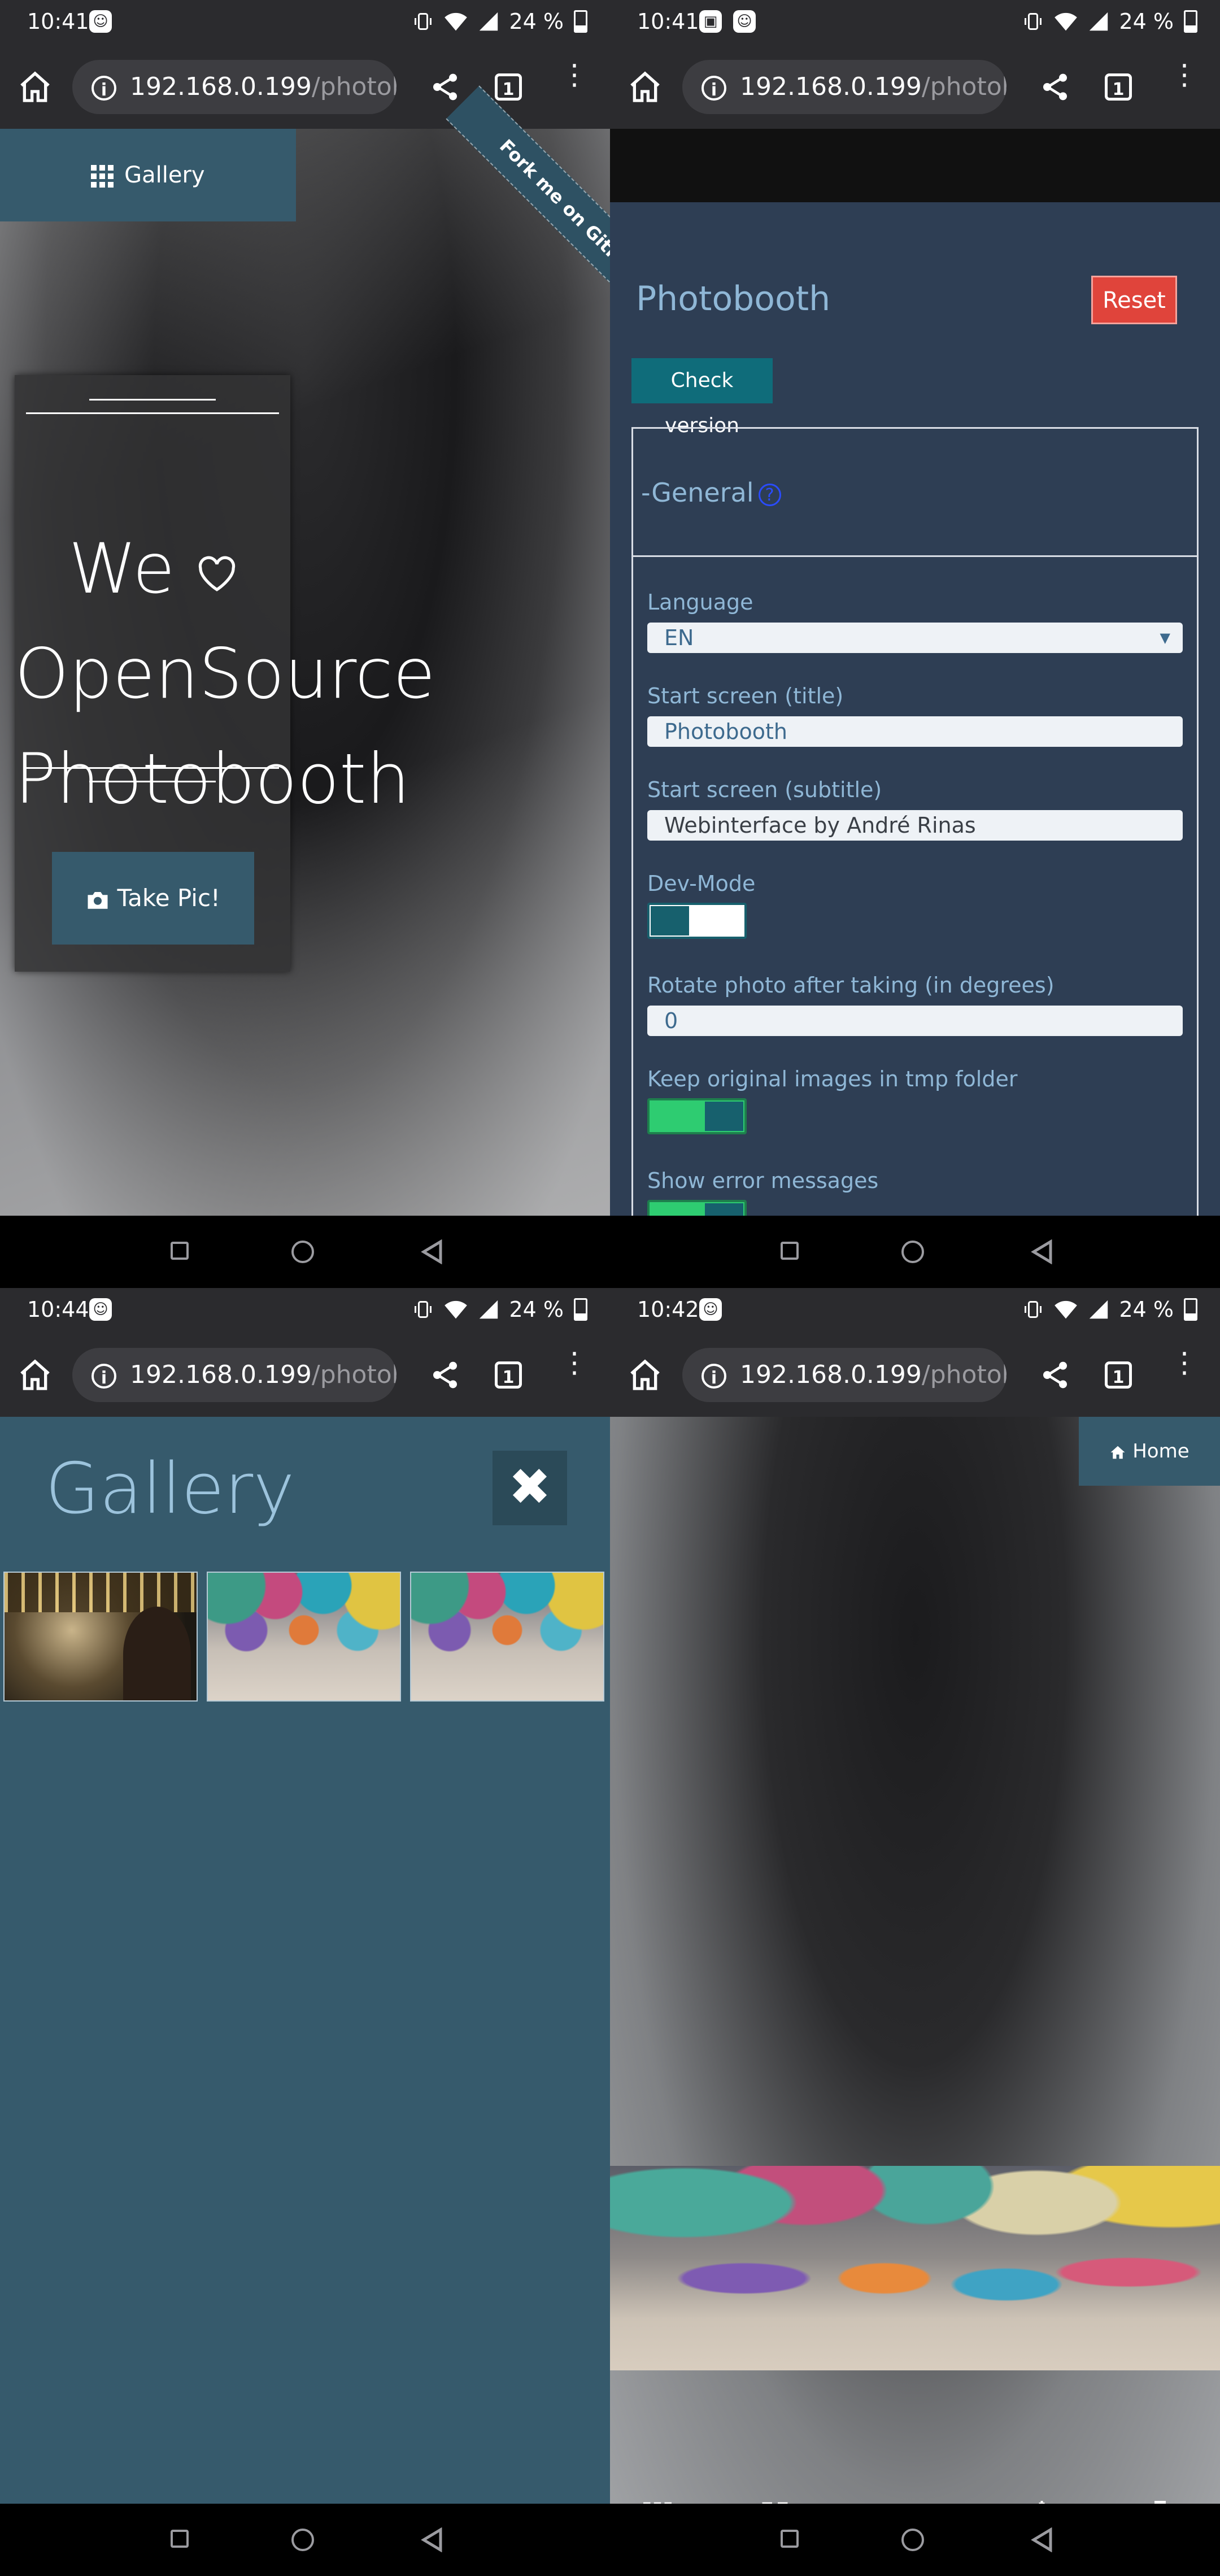 This screenshot has height=2576, width=1220. Describe the element at coordinates (1134, 300) in the screenshot. I see `reset-button: Reset` at that location.